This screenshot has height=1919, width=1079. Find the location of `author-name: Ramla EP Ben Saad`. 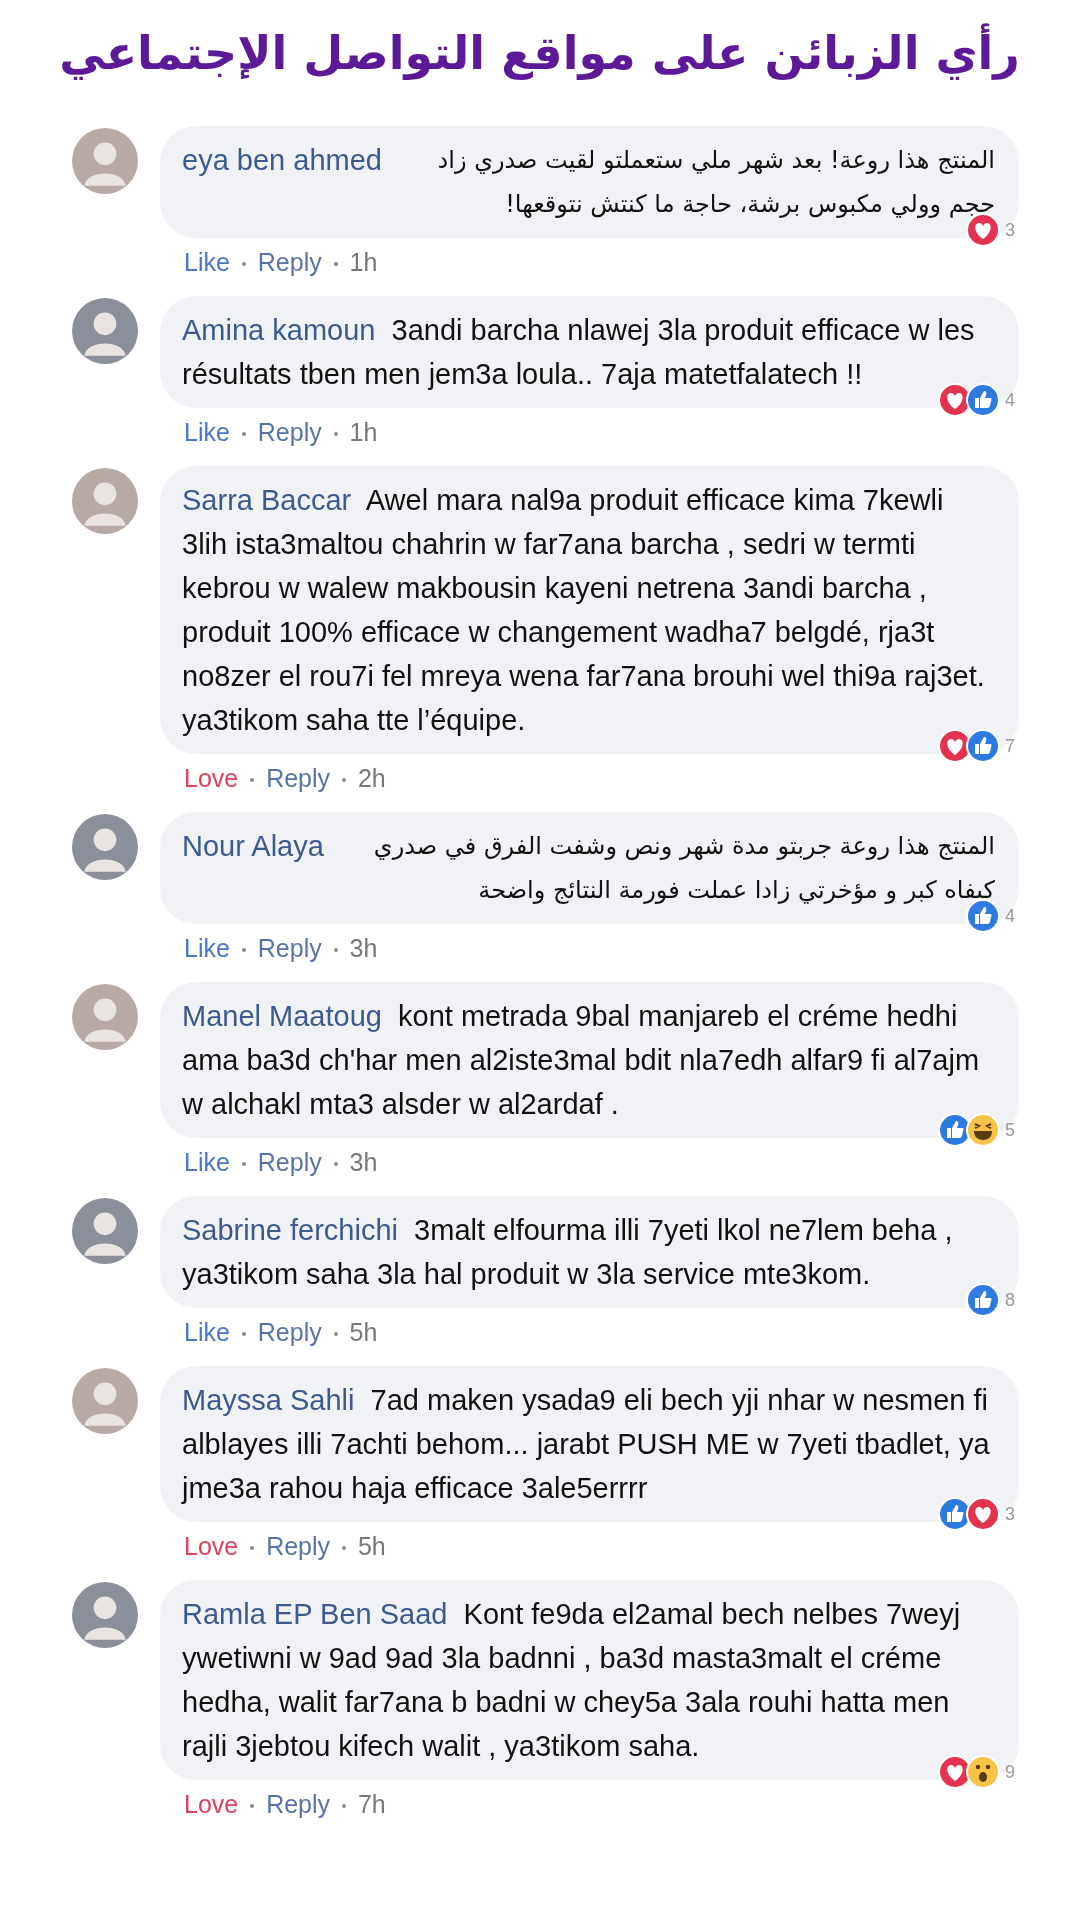

author-name: Ramla EP Ben Saad is located at coordinates (315, 1614).